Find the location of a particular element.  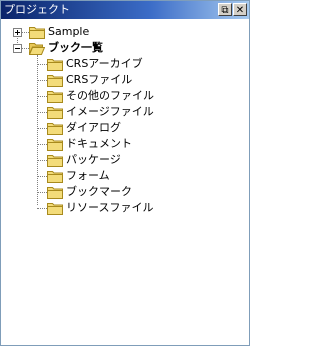

pin-icon: ⧉ is located at coordinates (225, 9).